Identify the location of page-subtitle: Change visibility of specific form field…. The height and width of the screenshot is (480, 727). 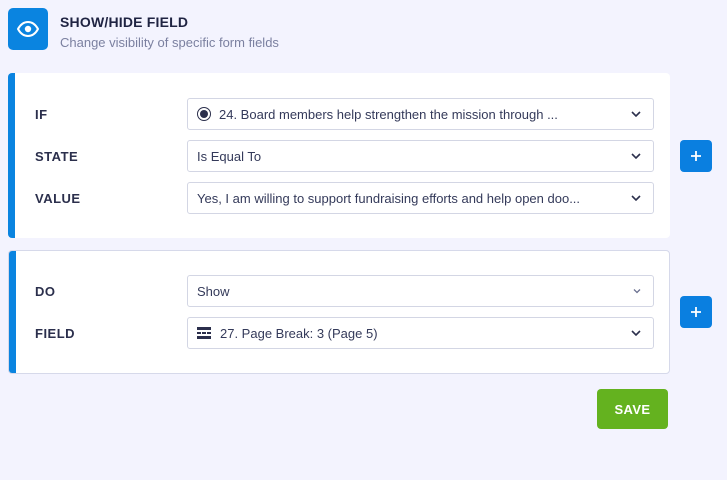
(169, 42).